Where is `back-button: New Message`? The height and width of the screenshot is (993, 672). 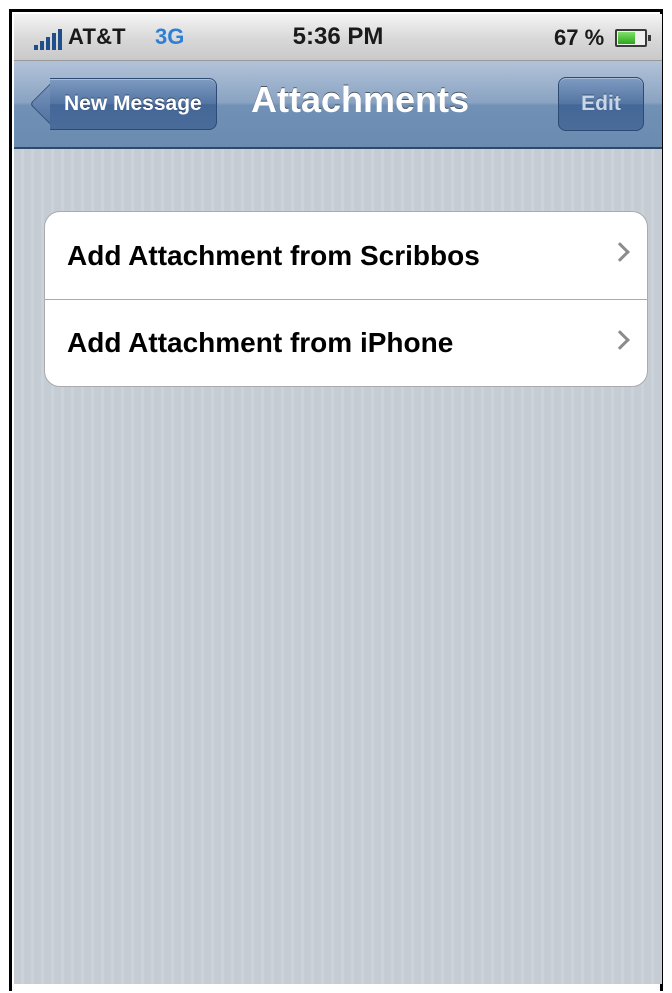 back-button: New Message is located at coordinates (133, 104).